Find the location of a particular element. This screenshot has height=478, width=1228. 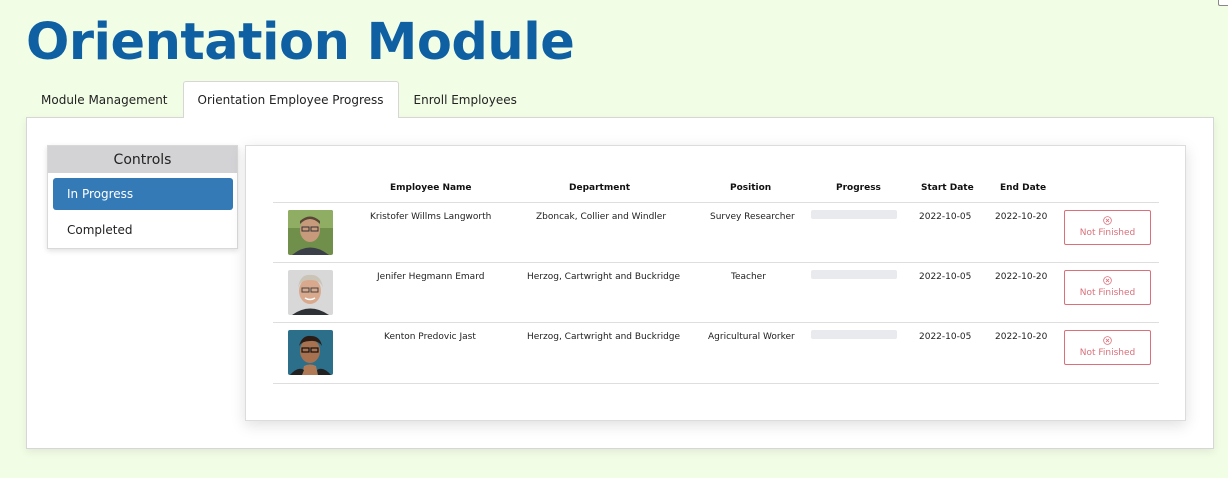

tab-enroll-employees: Enroll Employees is located at coordinates (465, 99).